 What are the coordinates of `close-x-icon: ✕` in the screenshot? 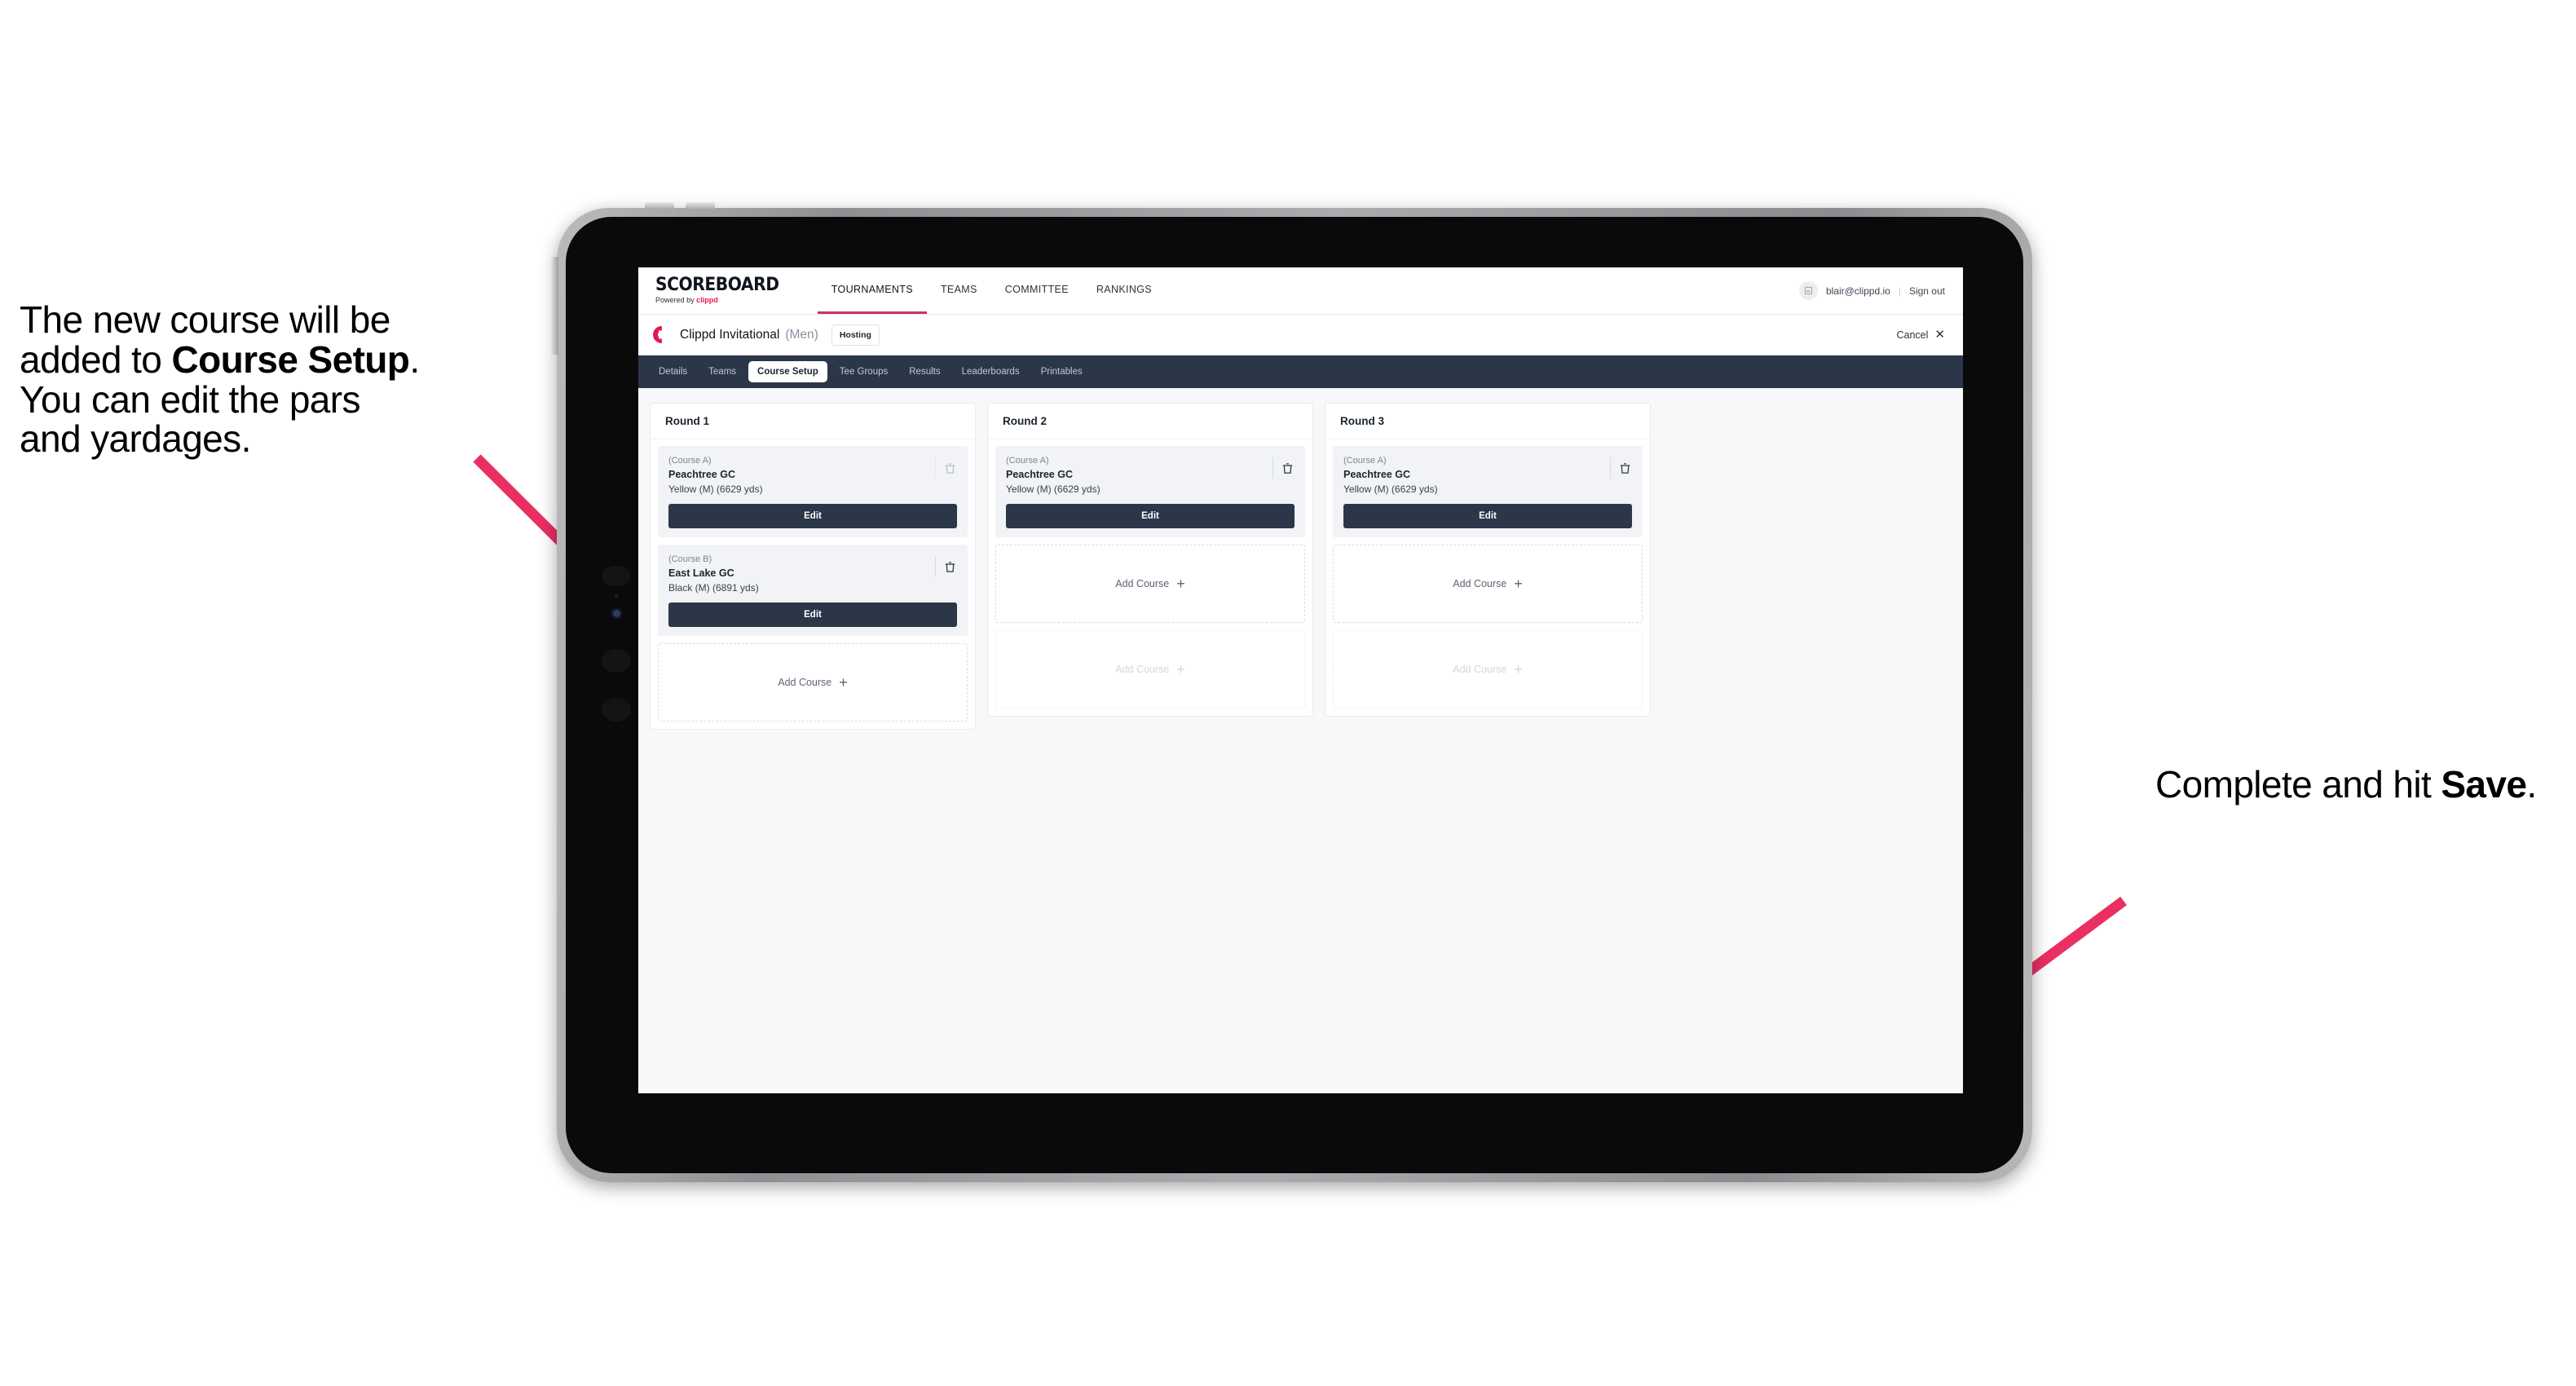 It's located at (1939, 335).